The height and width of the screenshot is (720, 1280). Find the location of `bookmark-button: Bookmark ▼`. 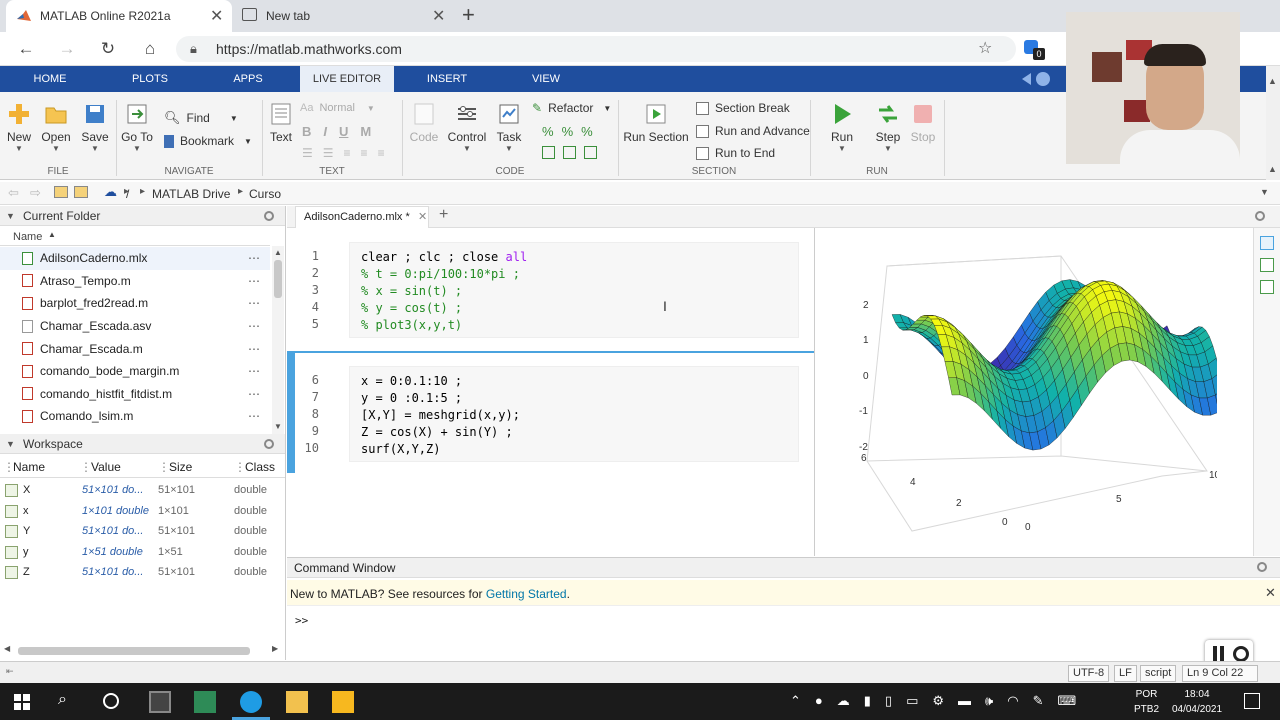

bookmark-button: Bookmark ▼ is located at coordinates (208, 141).